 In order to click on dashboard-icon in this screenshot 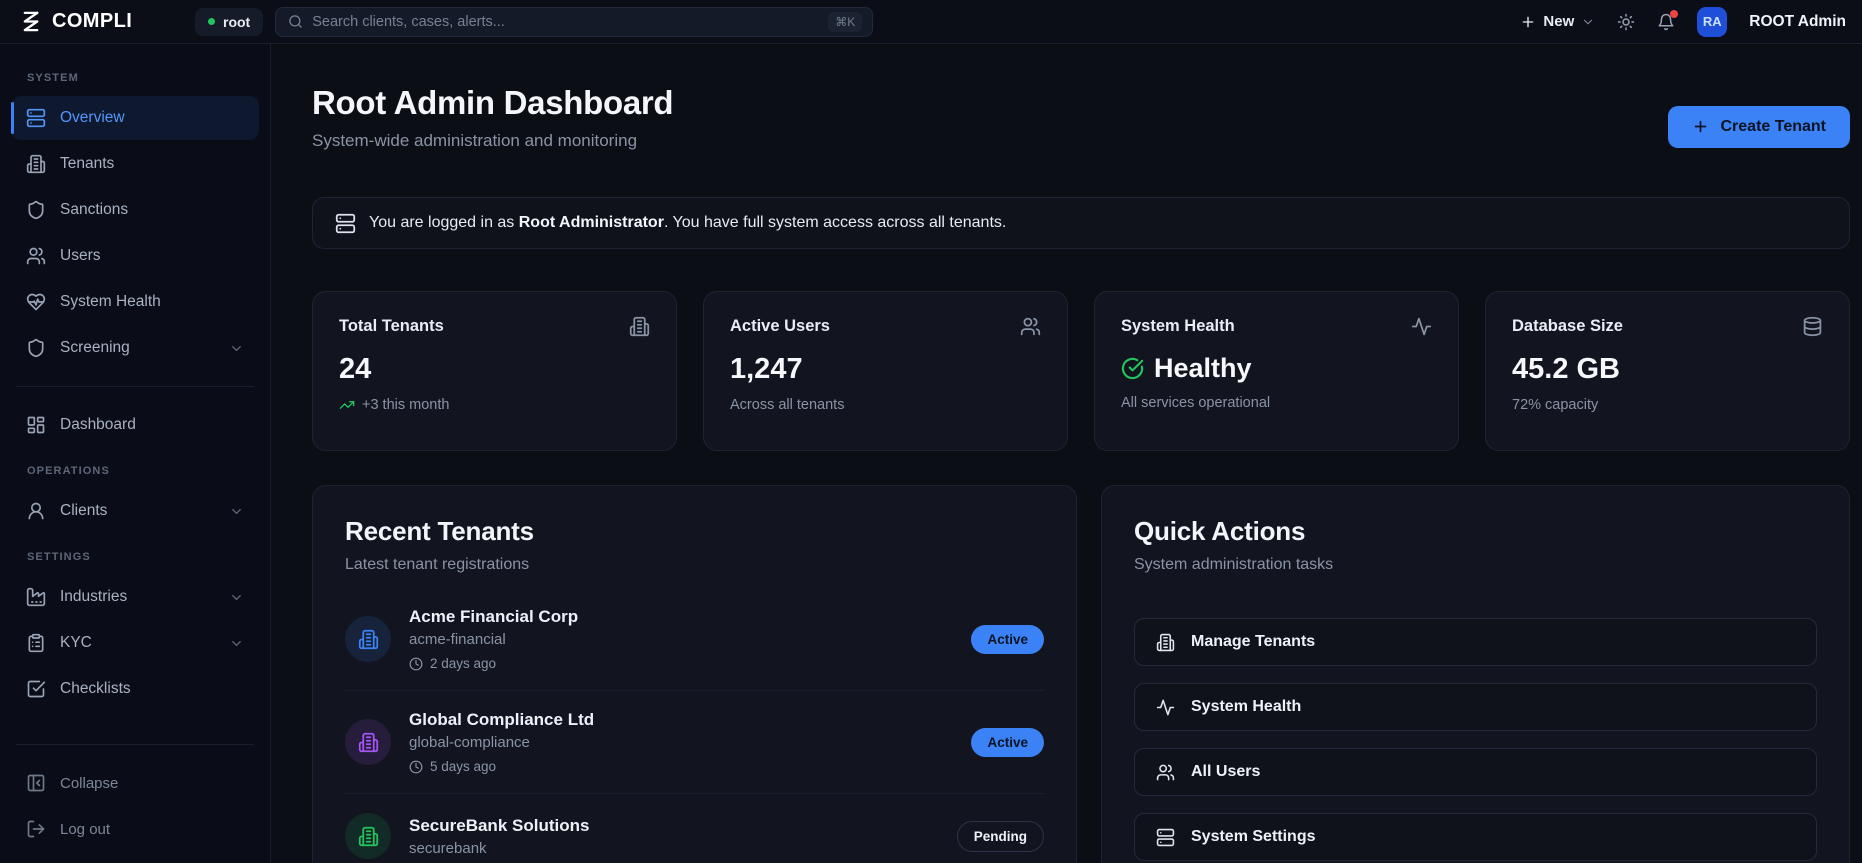, I will do `click(36, 425)`.